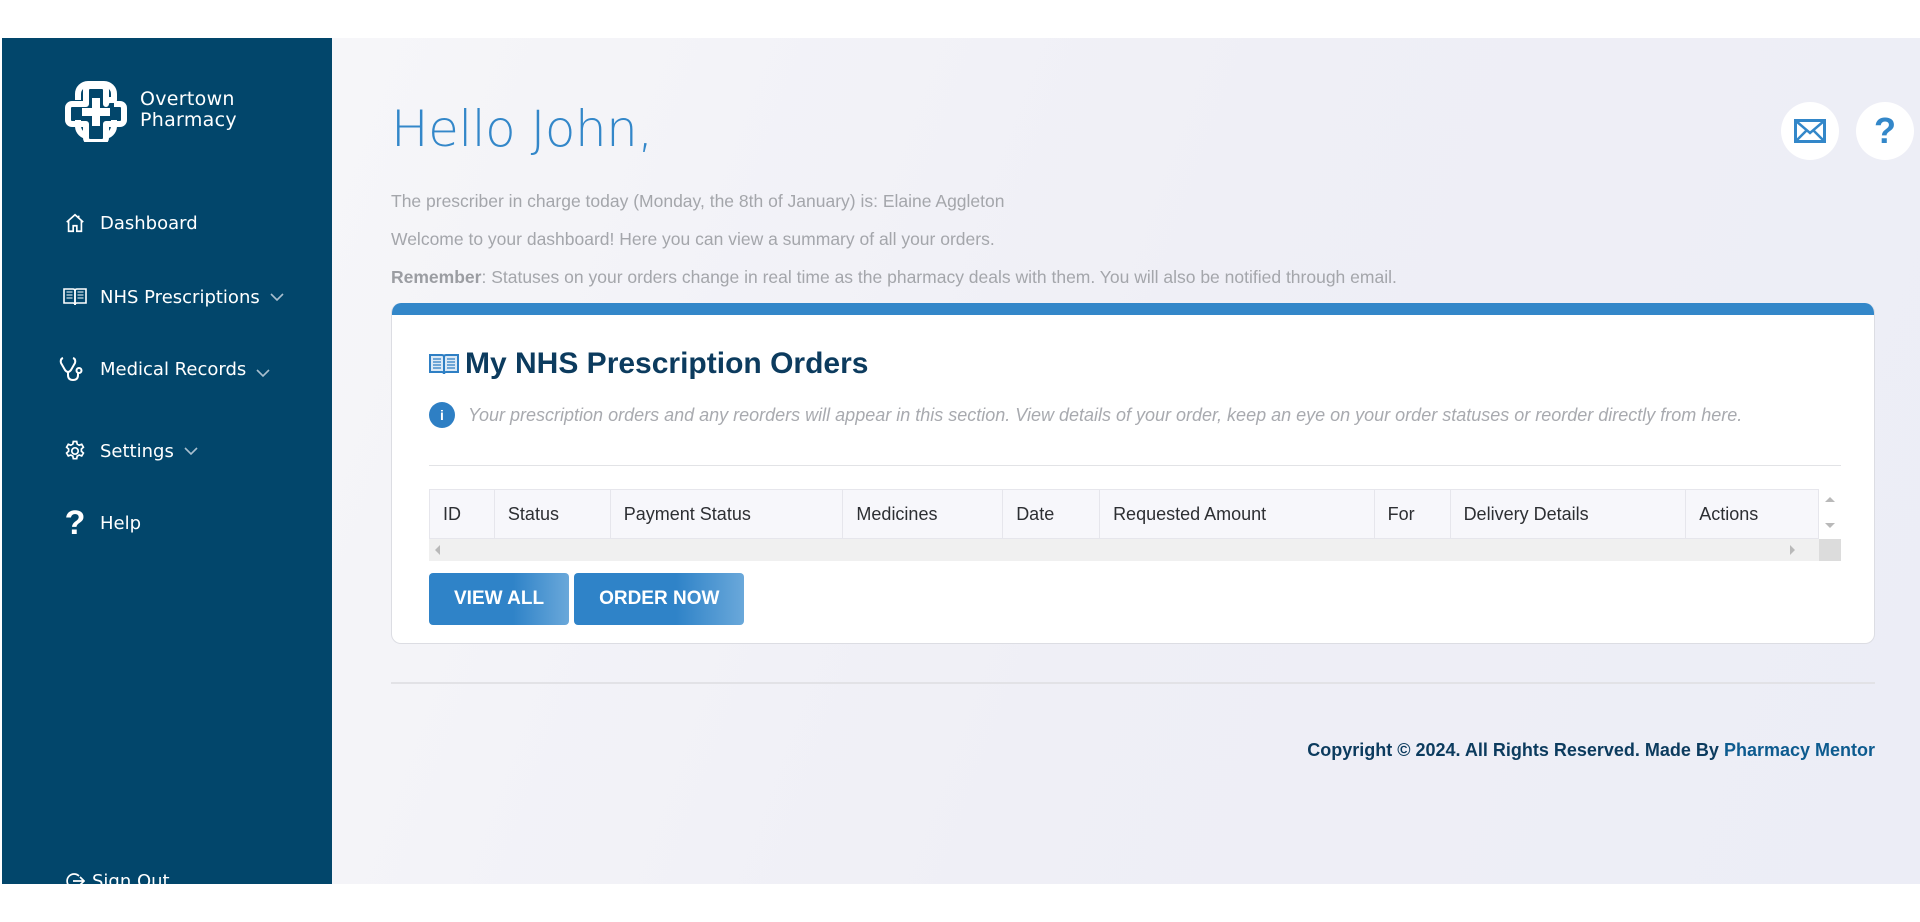 Image resolution: width=1920 pixels, height=922 pixels. I want to click on remember-label: Remember, so click(436, 277).